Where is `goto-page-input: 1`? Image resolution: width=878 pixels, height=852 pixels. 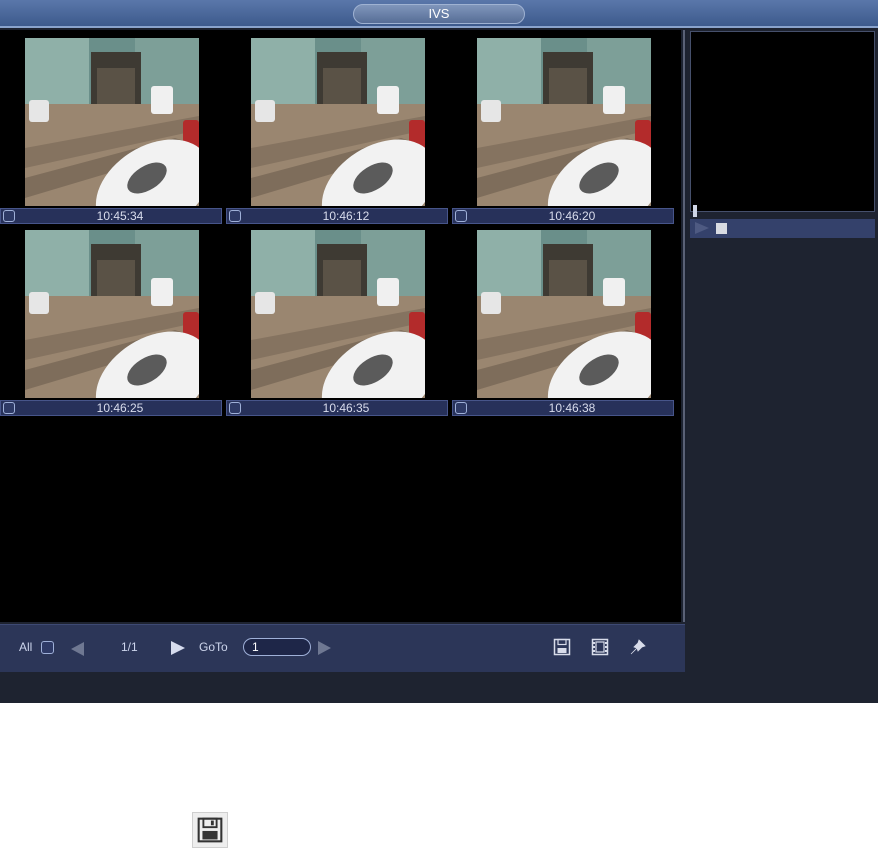 goto-page-input: 1 is located at coordinates (277, 647).